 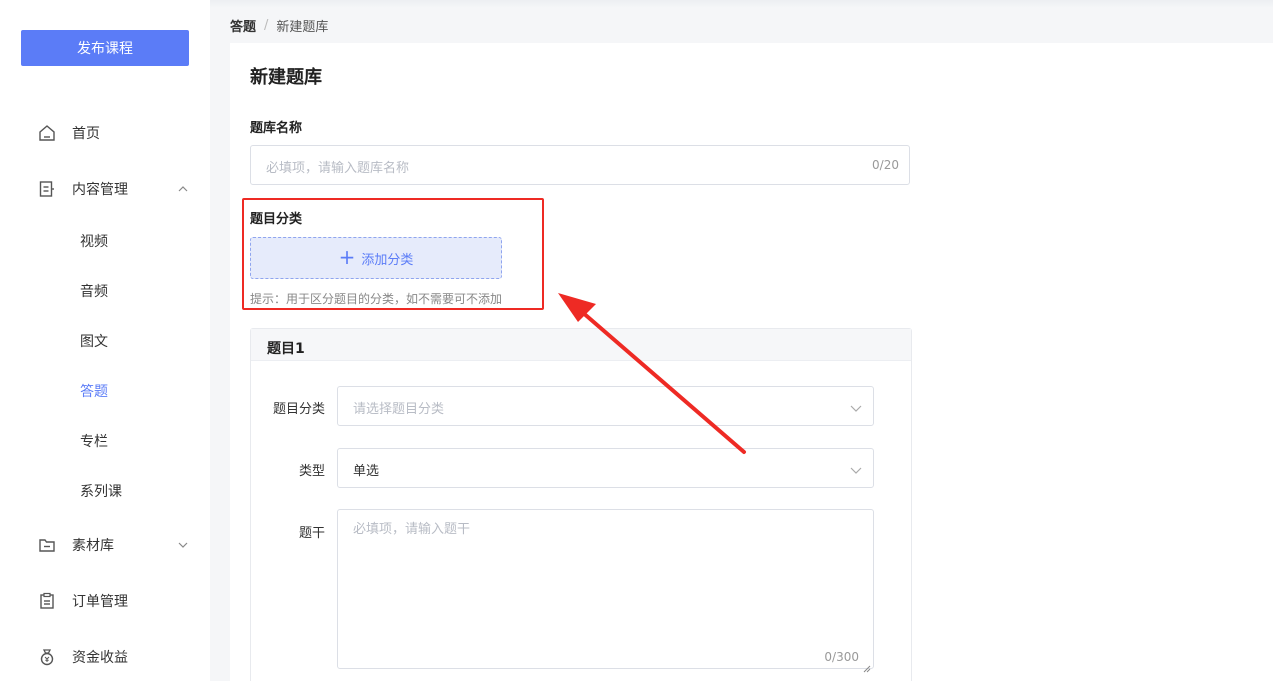 I want to click on bank-name-input: 必填项，请输入题库名称 0/20, so click(x=580, y=165).